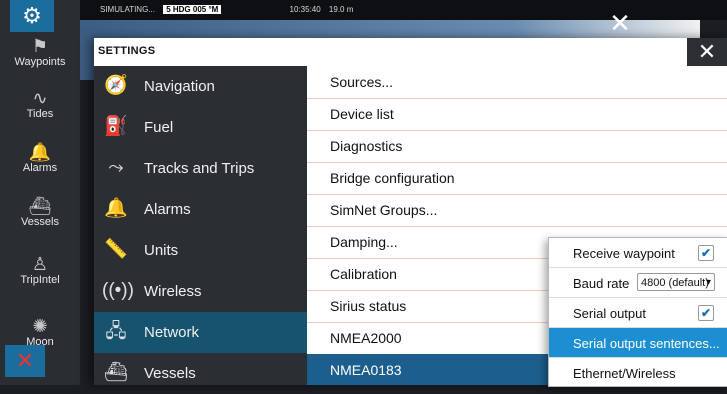 This screenshot has height=394, width=727. What do you see at coordinates (517, 114) in the screenshot?
I see `option-device-list: Device list` at bounding box center [517, 114].